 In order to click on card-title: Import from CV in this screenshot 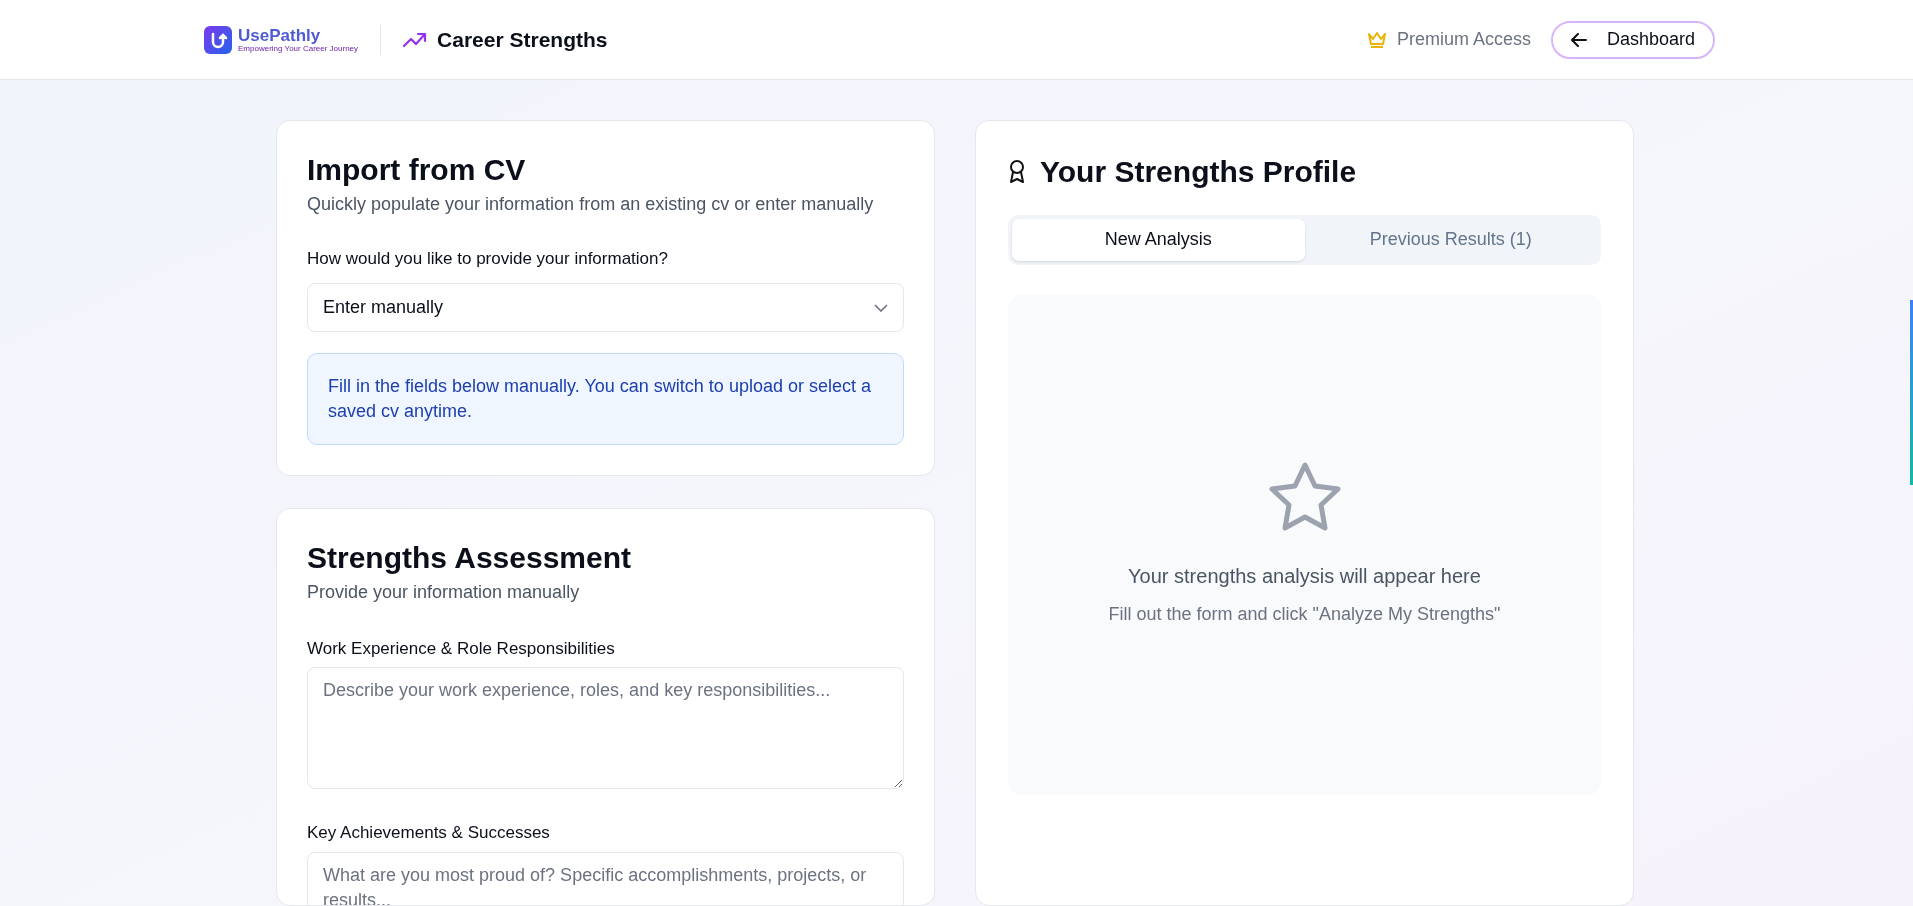, I will do `click(417, 170)`.